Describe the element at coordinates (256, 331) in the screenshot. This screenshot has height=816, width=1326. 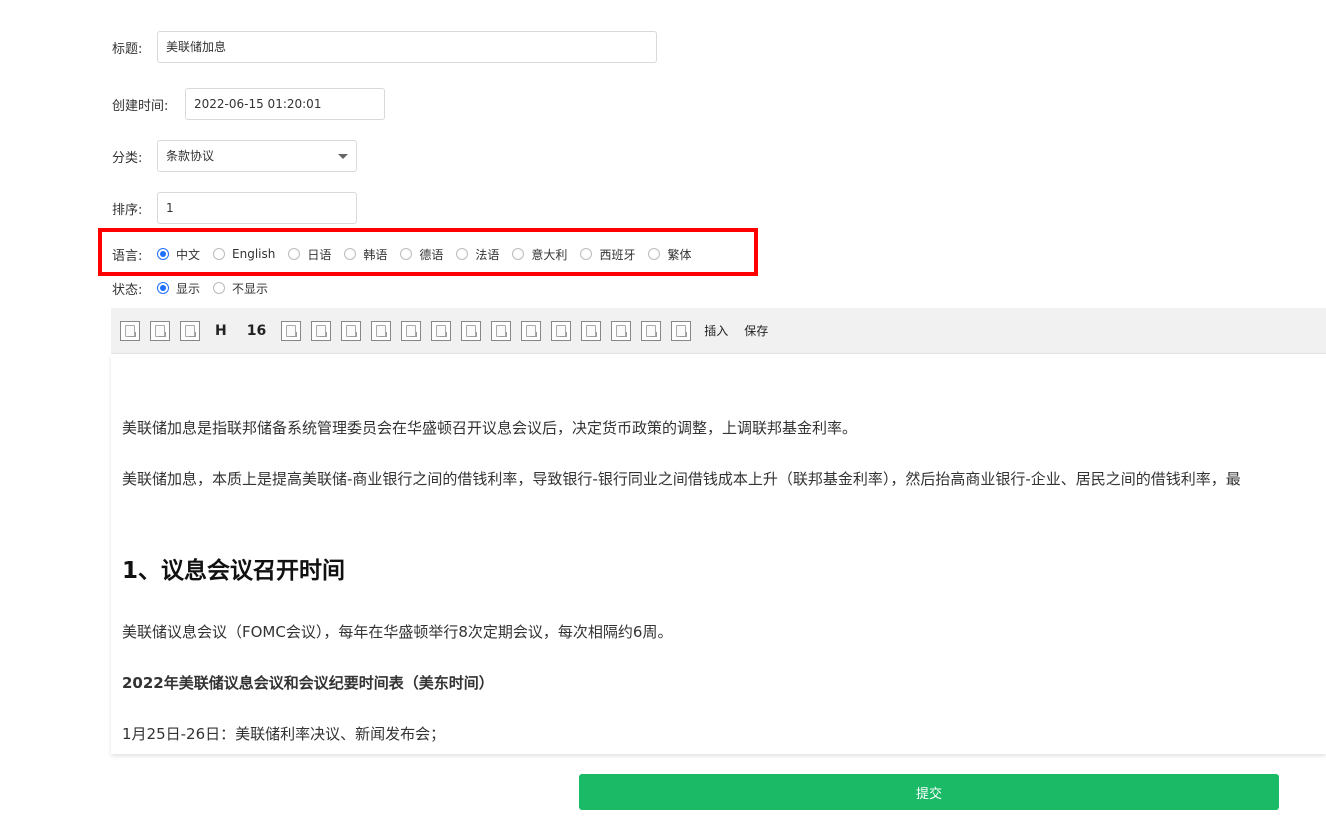
I see `font-size-button: 16` at that location.